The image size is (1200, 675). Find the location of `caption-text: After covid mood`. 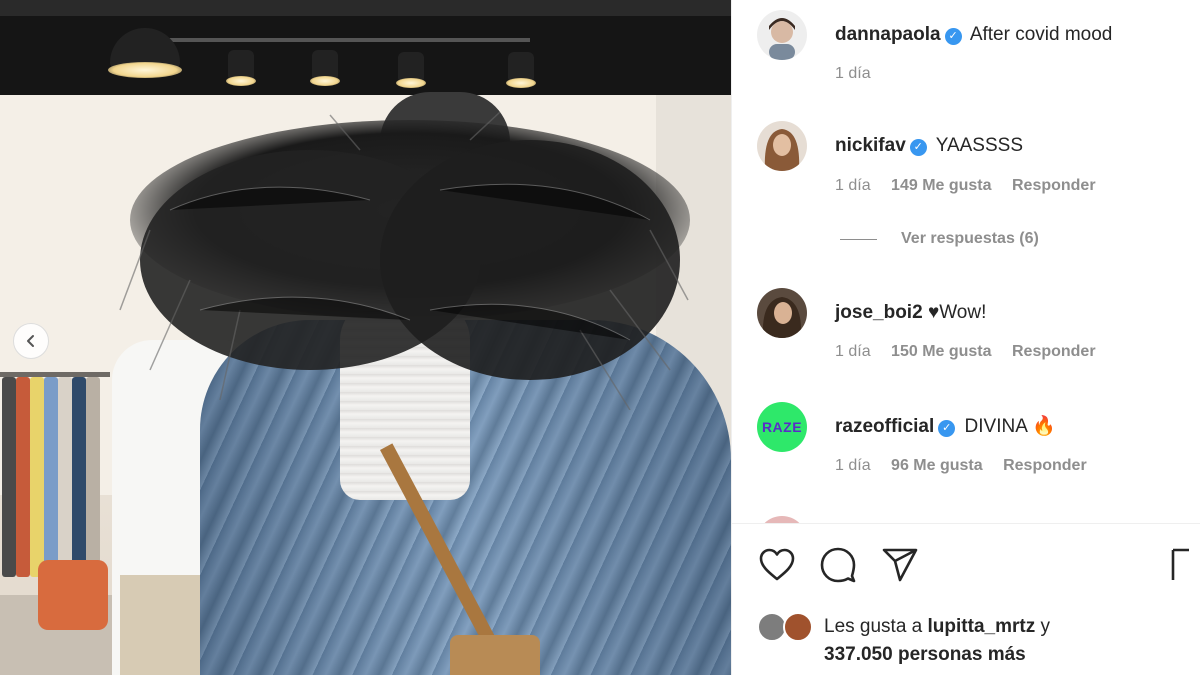

caption-text: After covid mood is located at coordinates (1041, 34).